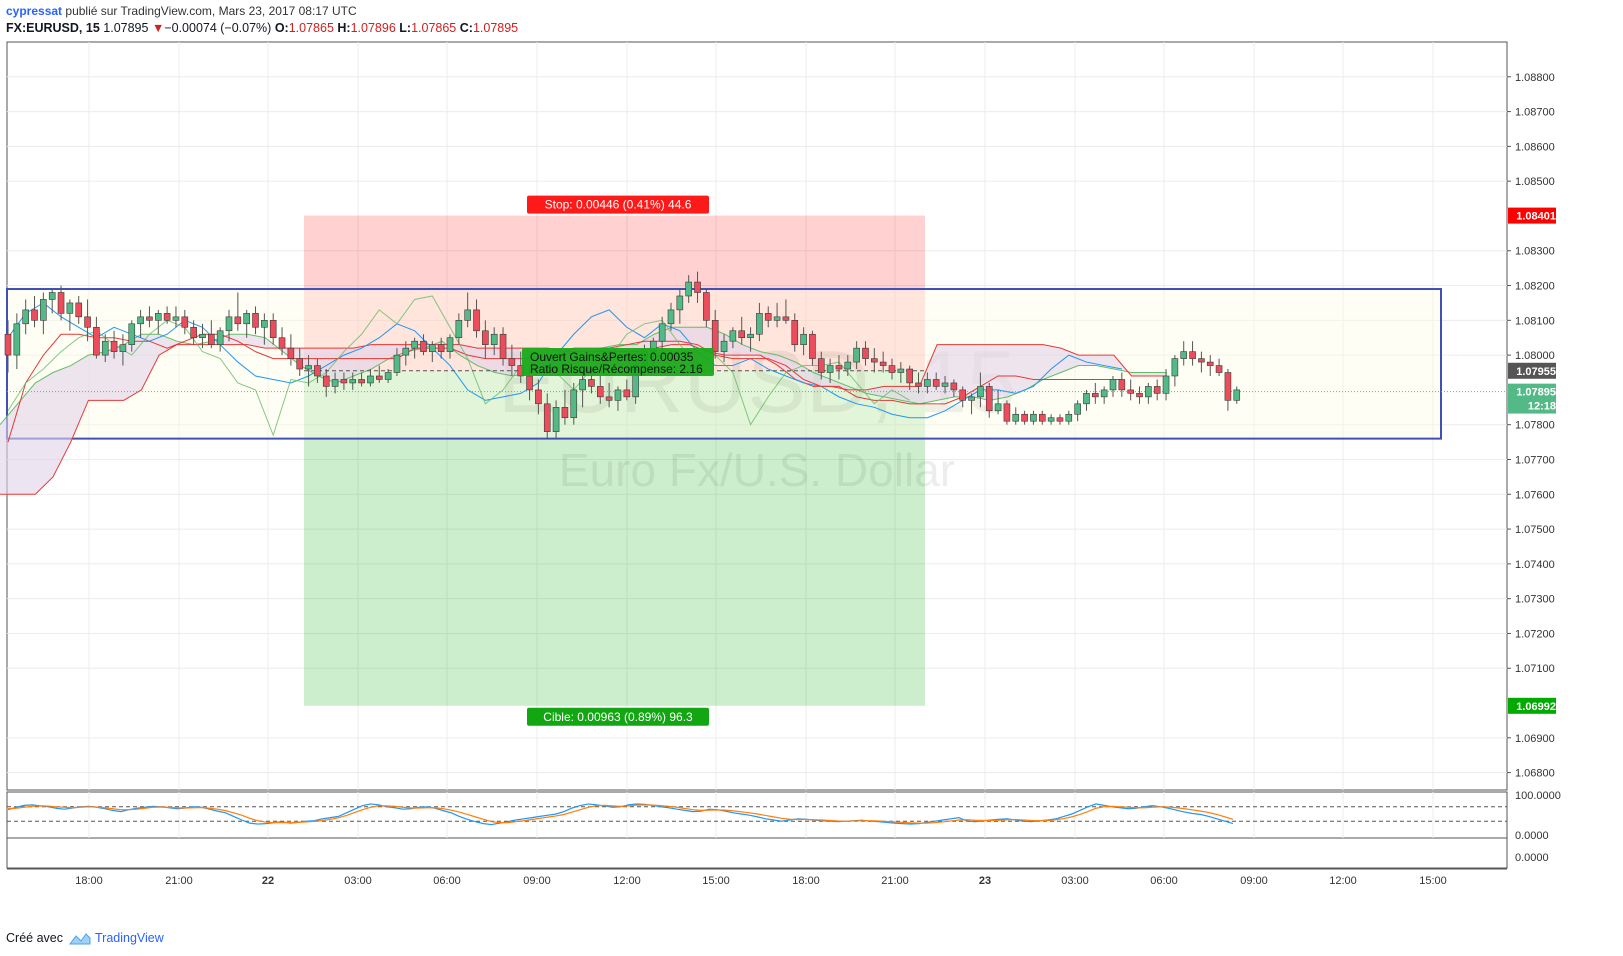 The height and width of the screenshot is (956, 1623). I want to click on price-tag: 12:18, so click(1542, 407).